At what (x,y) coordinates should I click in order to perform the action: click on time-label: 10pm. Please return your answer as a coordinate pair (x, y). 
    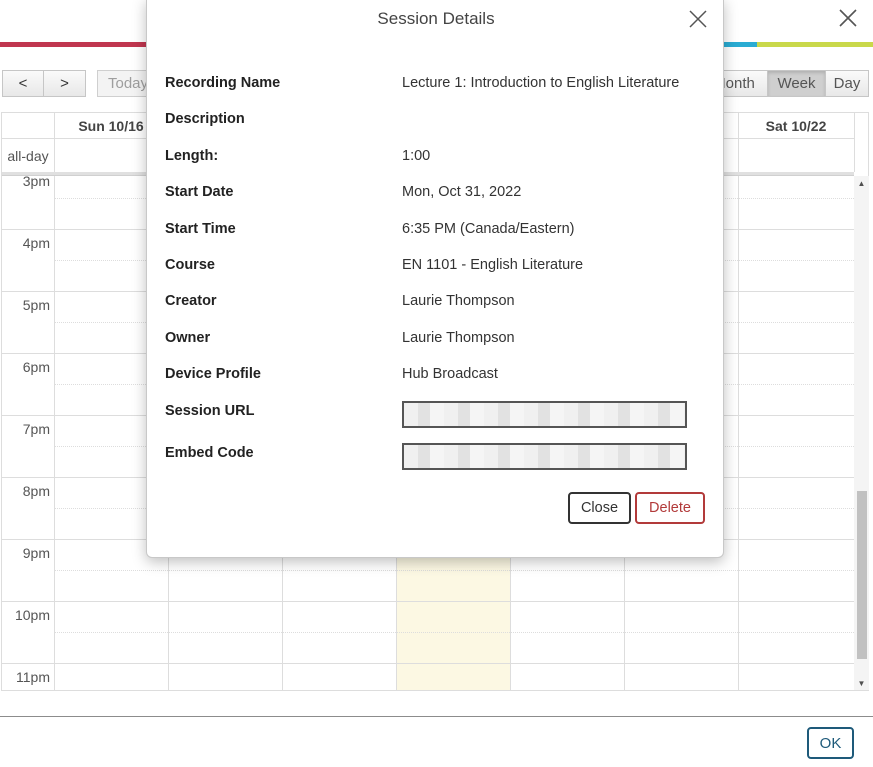
    Looking at the image, I should click on (32, 615).